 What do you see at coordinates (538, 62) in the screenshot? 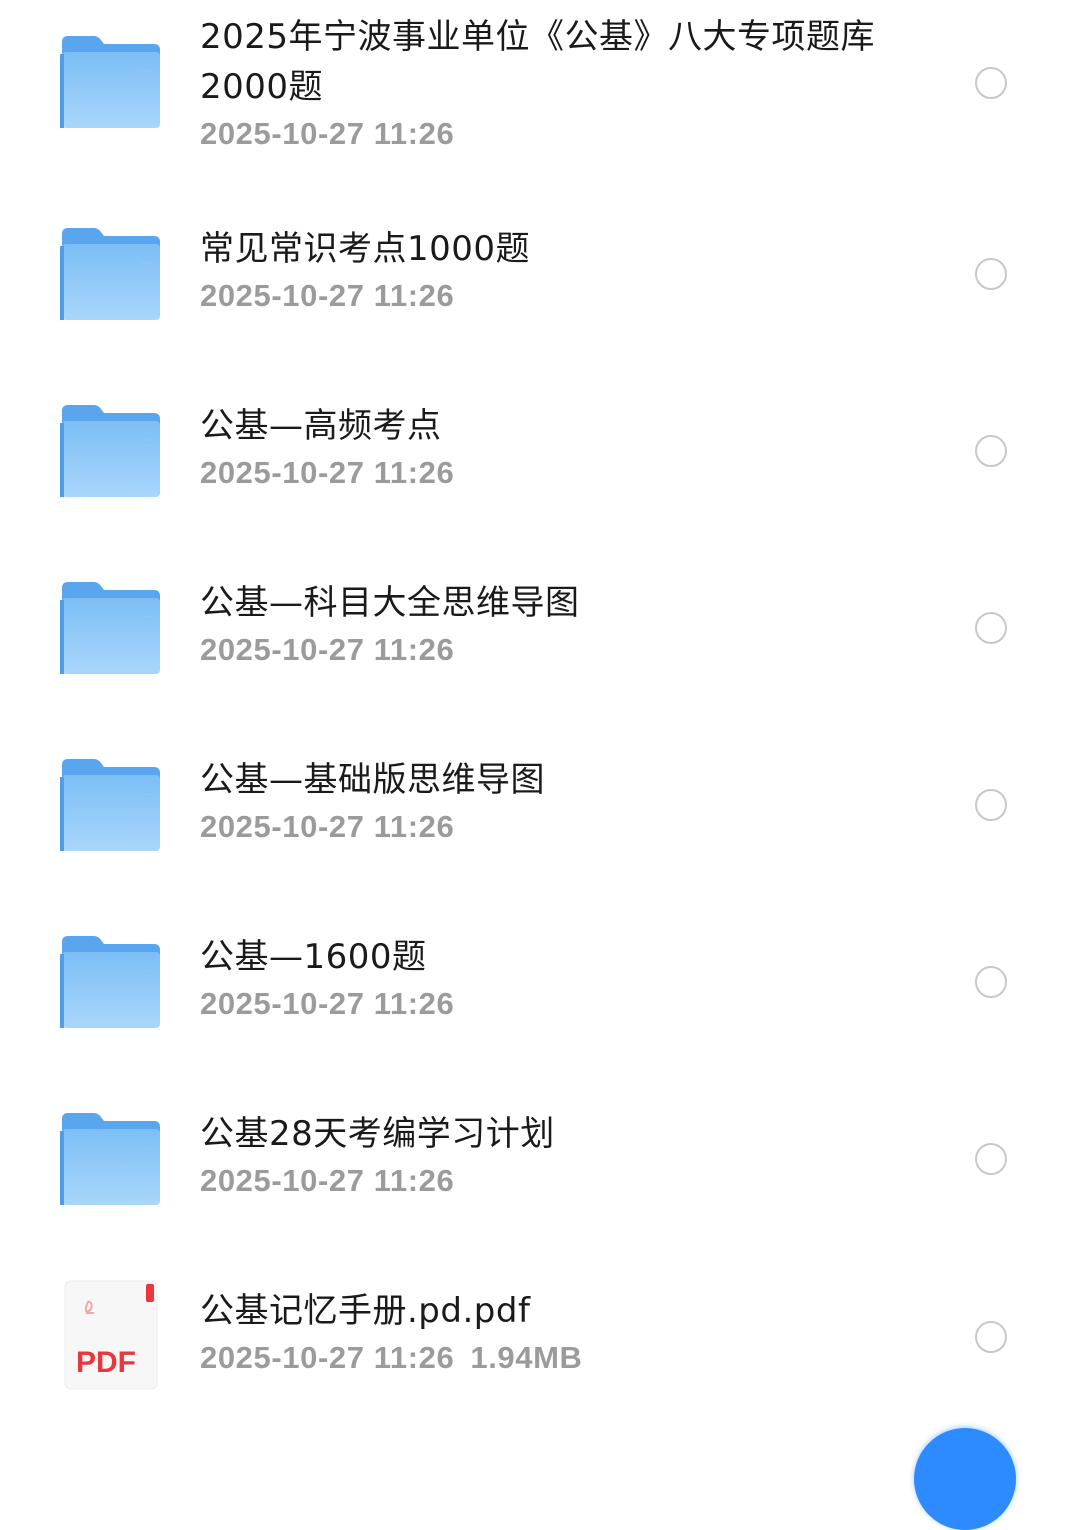
I see `file-name: 2025年宁波事业单位《公基》八大专项题库2000题` at bounding box center [538, 62].